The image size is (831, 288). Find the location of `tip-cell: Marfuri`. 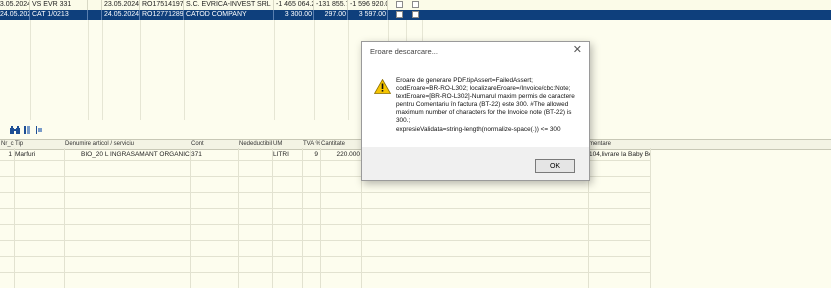

tip-cell: Marfuri is located at coordinates (25, 154).